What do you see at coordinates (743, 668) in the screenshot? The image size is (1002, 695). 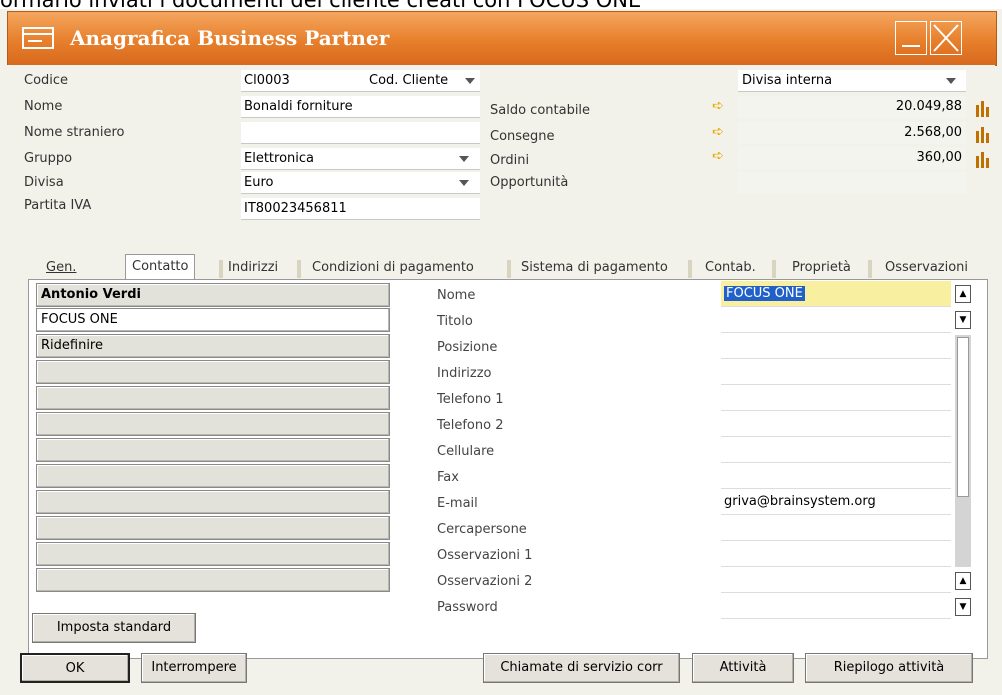 I see `activity-button: Attività` at bounding box center [743, 668].